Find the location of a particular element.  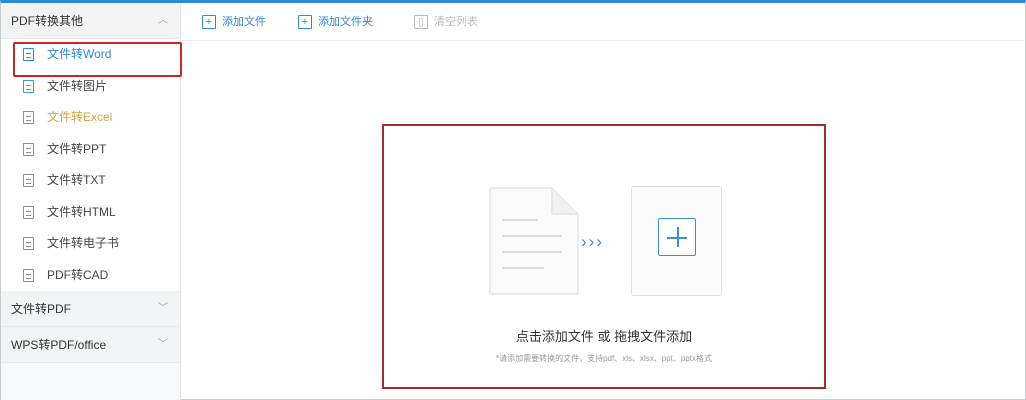

menu-item-pdf-to-cad: PDF转CAD is located at coordinates (90, 276).